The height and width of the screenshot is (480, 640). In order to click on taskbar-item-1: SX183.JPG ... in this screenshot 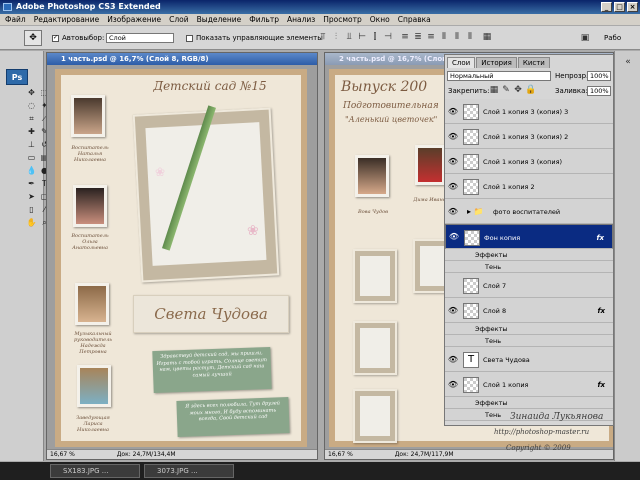, I will do `click(95, 471)`.